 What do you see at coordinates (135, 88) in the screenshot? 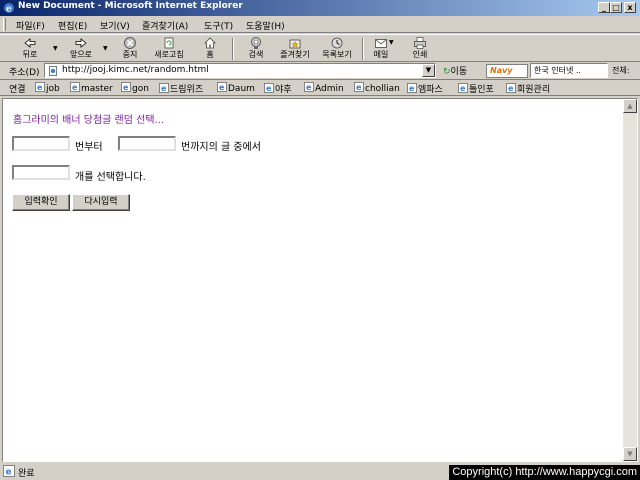
I see `link-item: e gon` at bounding box center [135, 88].